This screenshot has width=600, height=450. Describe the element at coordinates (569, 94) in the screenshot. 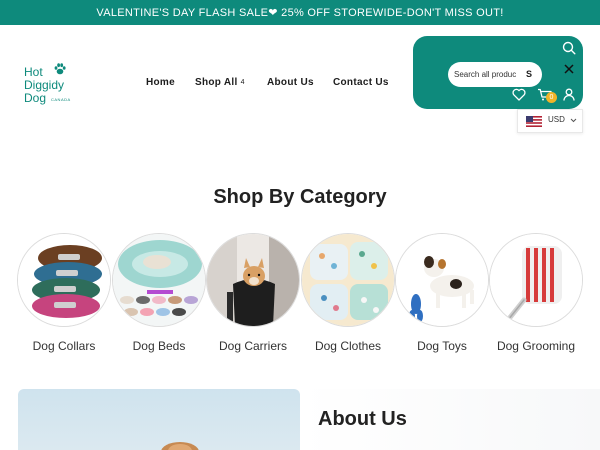

I see `user-icon` at that location.